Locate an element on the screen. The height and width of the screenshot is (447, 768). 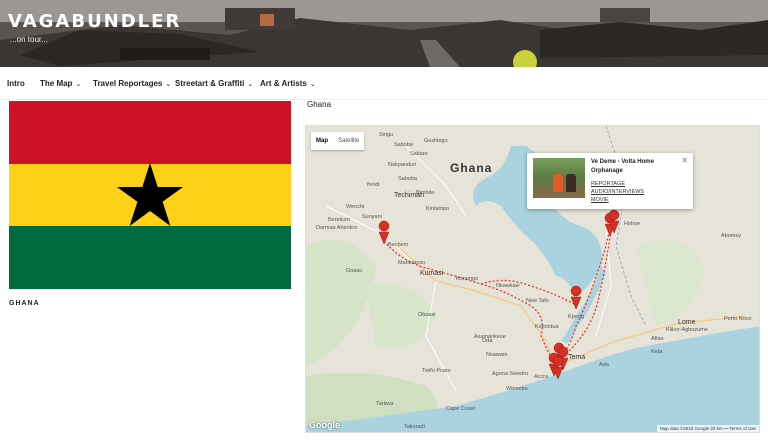
map-place-label: Yendi is located at coordinates (373, 185).